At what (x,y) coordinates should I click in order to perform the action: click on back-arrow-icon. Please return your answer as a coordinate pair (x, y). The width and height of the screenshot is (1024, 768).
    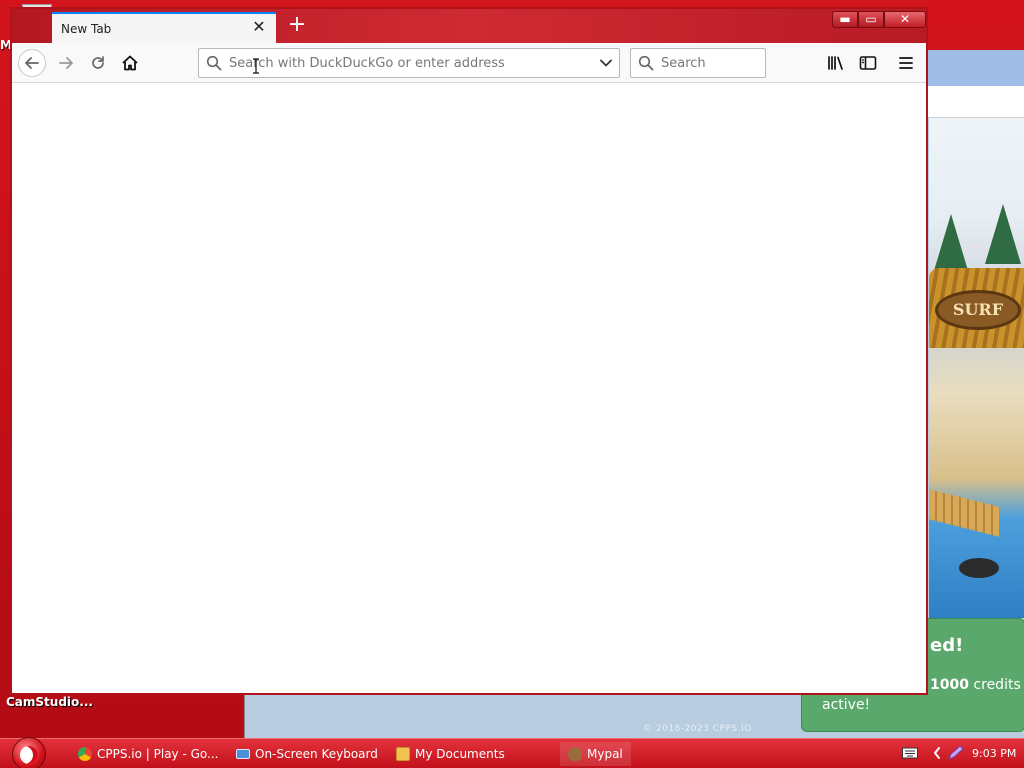
    Looking at the image, I should click on (32, 63).